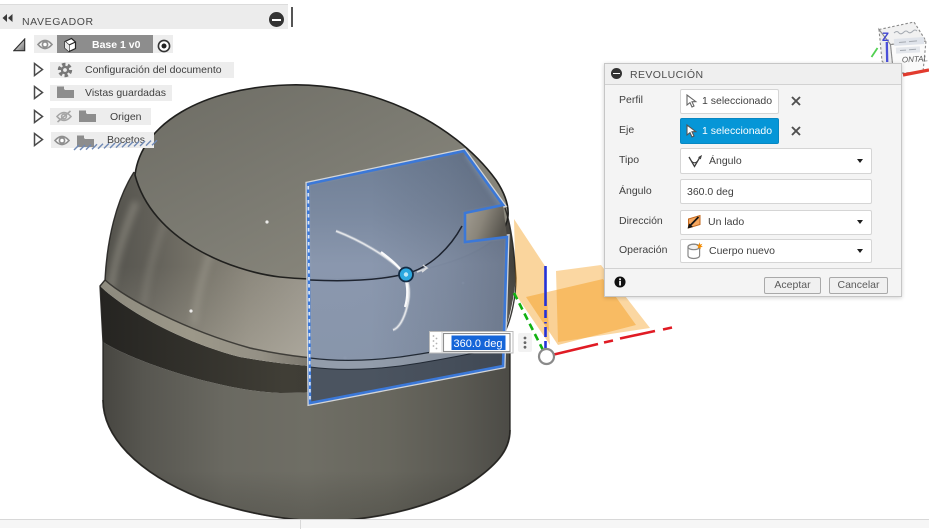  What do you see at coordinates (915, 59) in the screenshot?
I see `svg-text: ONTAL` at bounding box center [915, 59].